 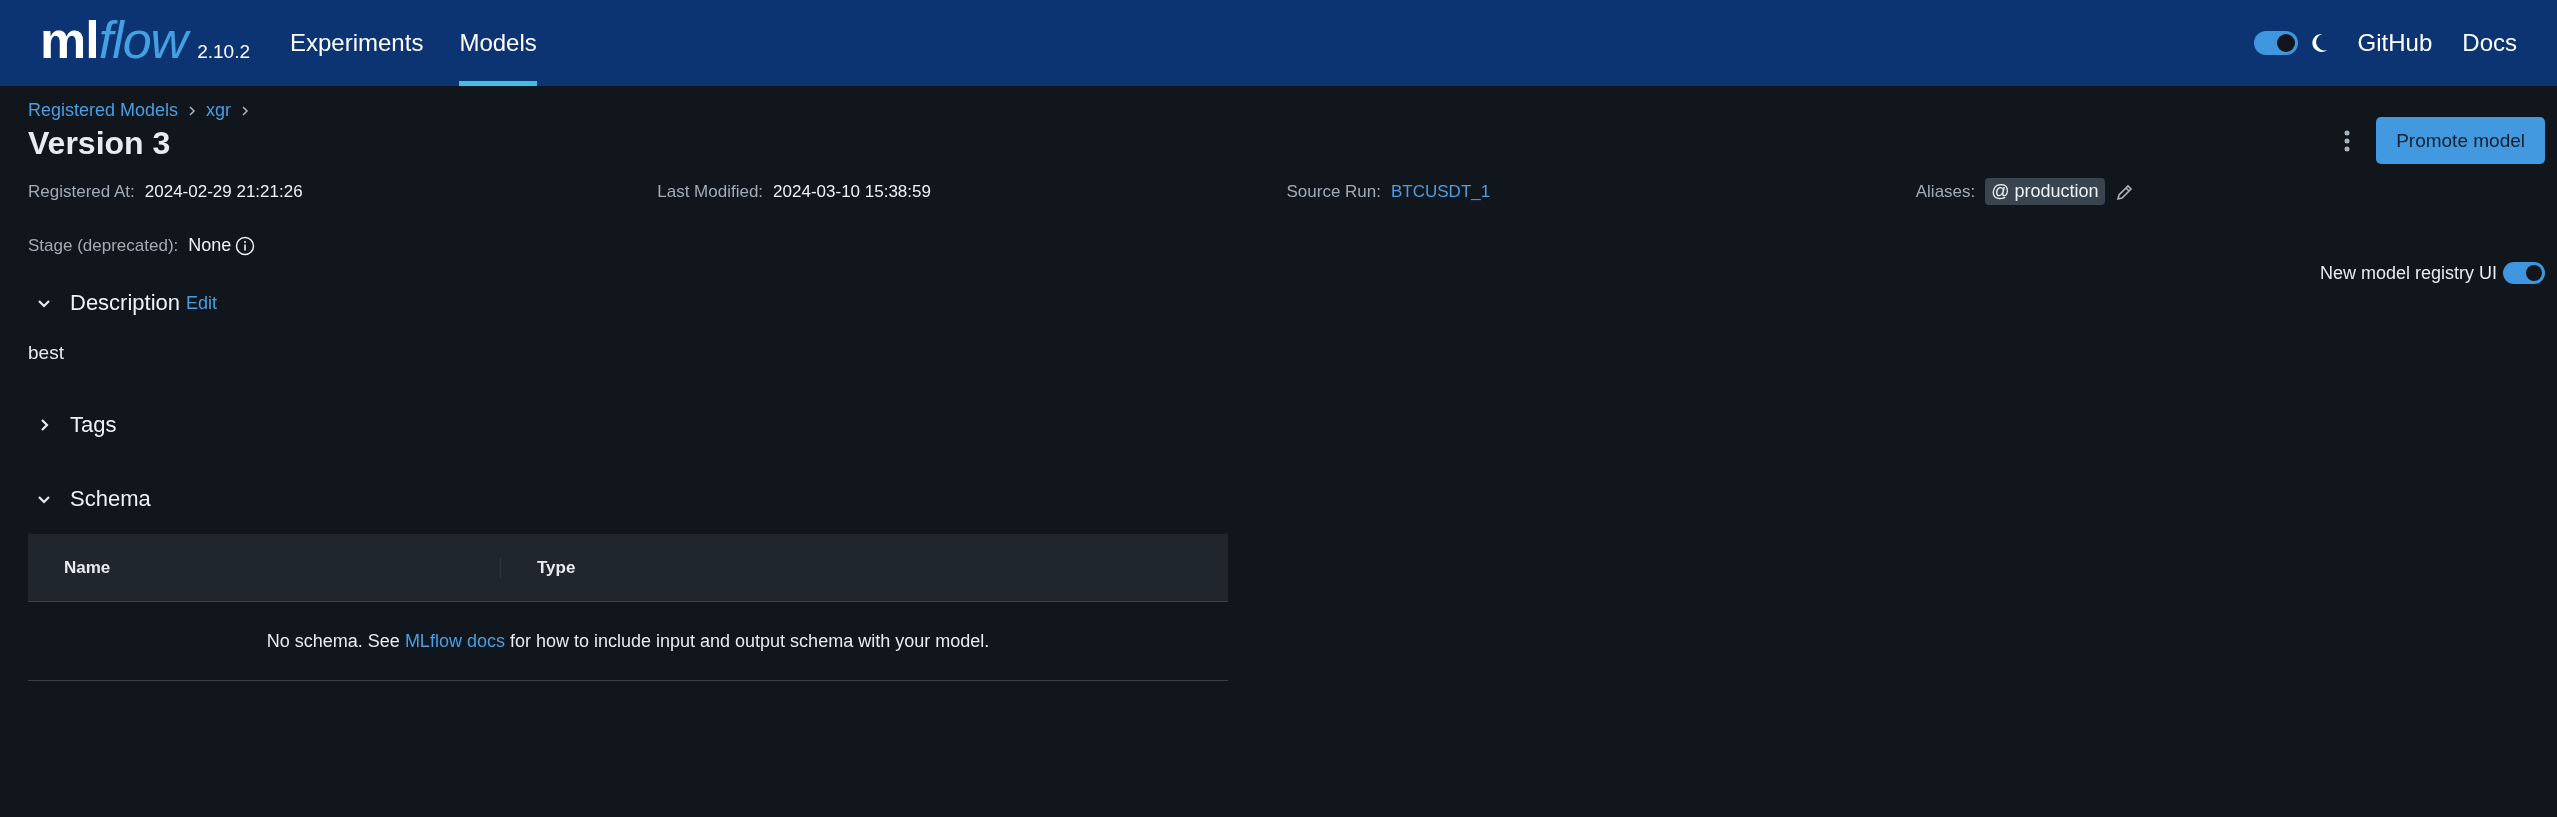 I want to click on field-label: Aliases:, so click(x=1945, y=191).